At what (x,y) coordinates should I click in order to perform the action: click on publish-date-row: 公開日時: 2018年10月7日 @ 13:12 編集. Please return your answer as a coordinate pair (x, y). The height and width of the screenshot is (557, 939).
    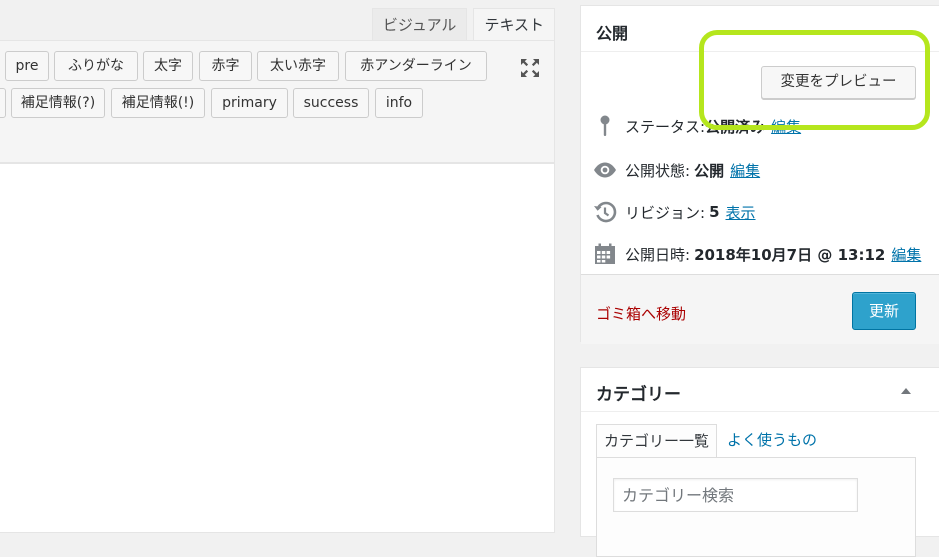
    Looking at the image, I should click on (757, 254).